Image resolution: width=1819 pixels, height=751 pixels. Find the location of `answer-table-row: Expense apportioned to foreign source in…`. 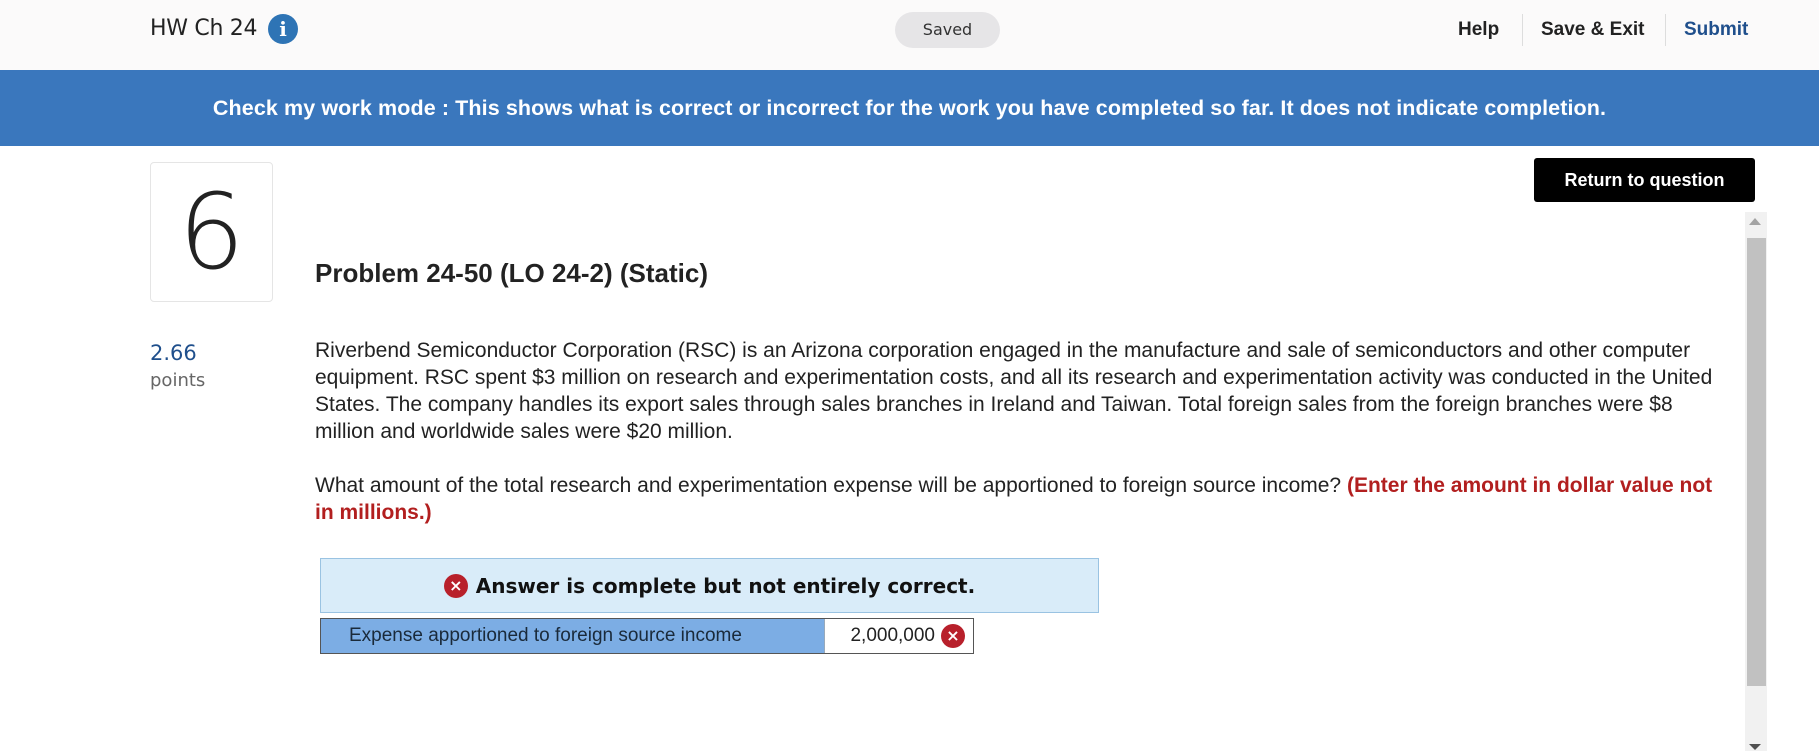

answer-table-row: Expense apportioned to foreign source in… is located at coordinates (647, 636).